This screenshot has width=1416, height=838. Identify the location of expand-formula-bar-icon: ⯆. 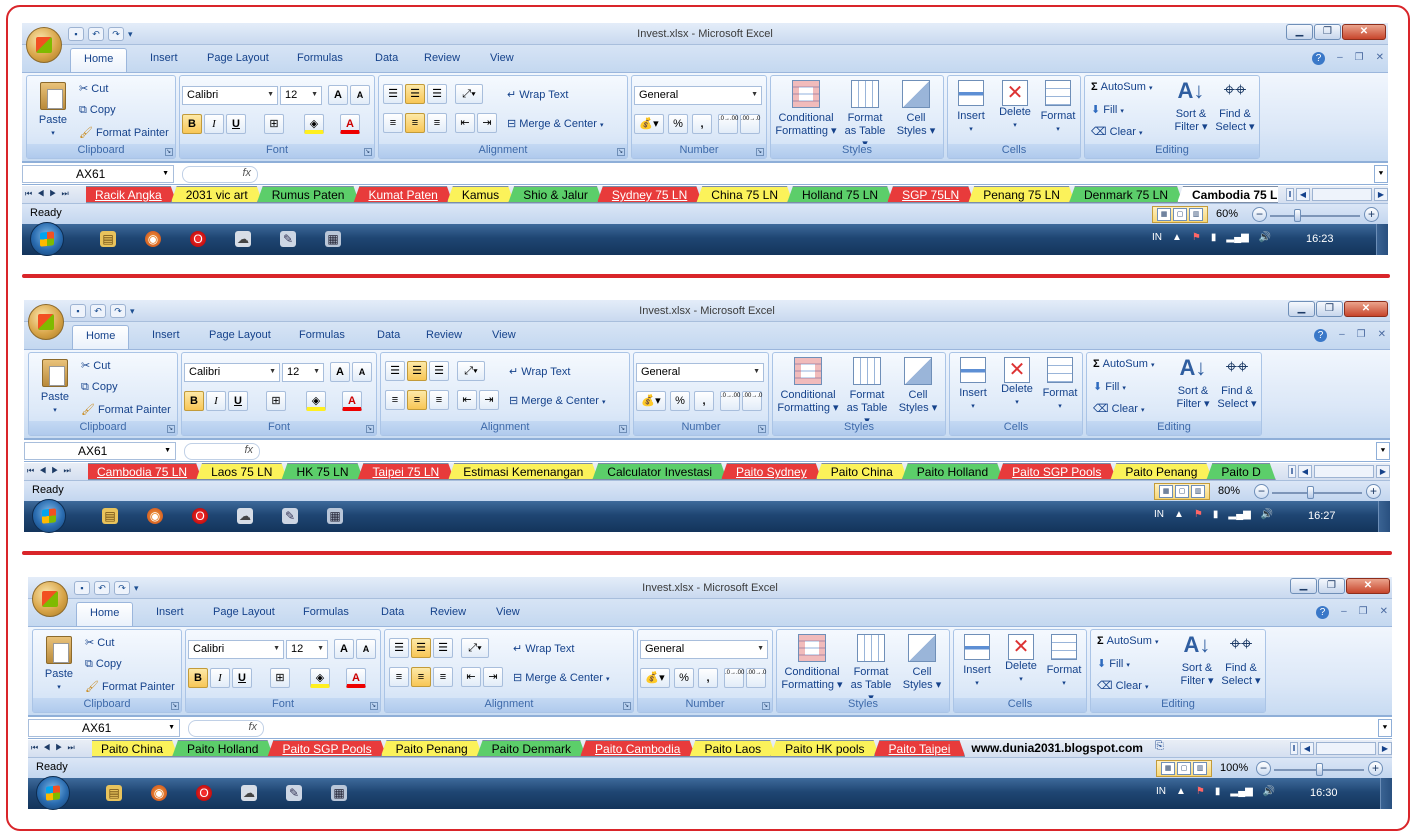
(1383, 451).